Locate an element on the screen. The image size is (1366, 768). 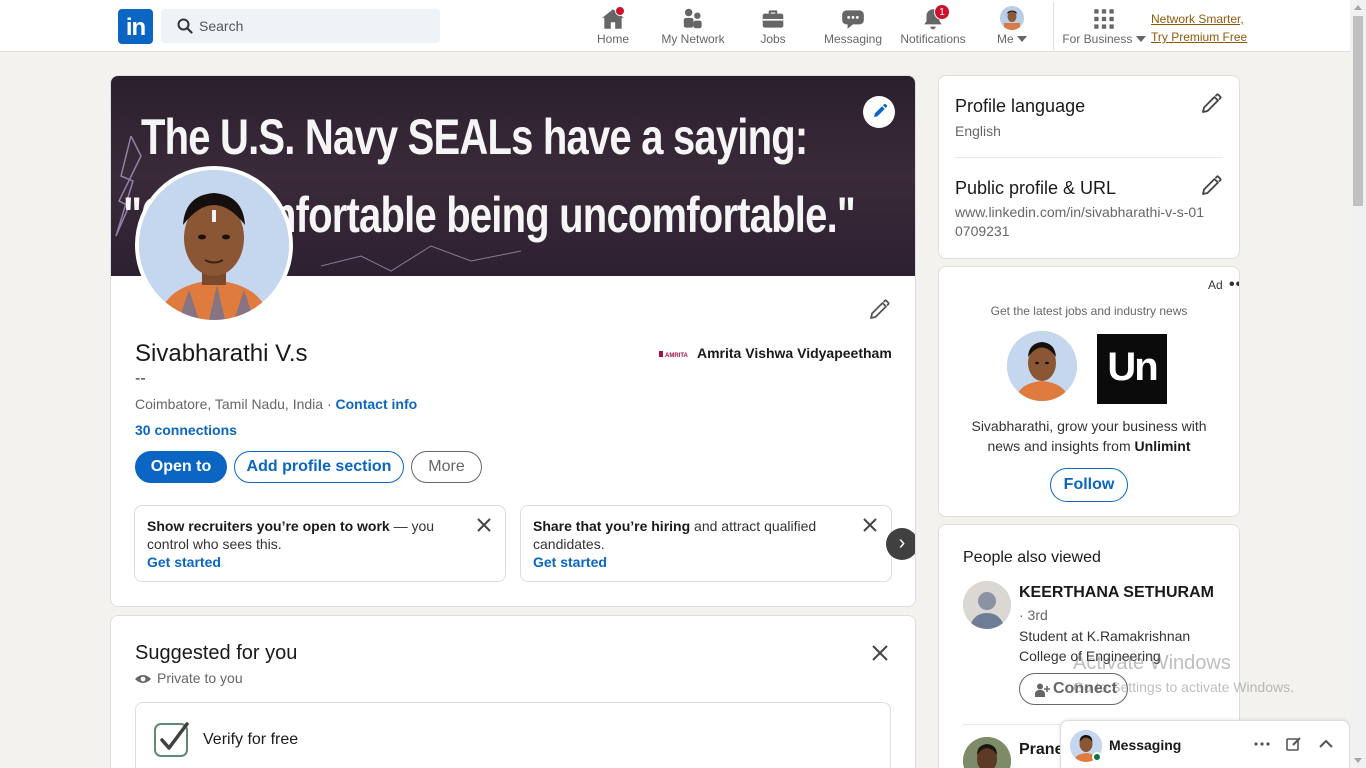
nav-me: Me is located at coordinates (1012, 26).